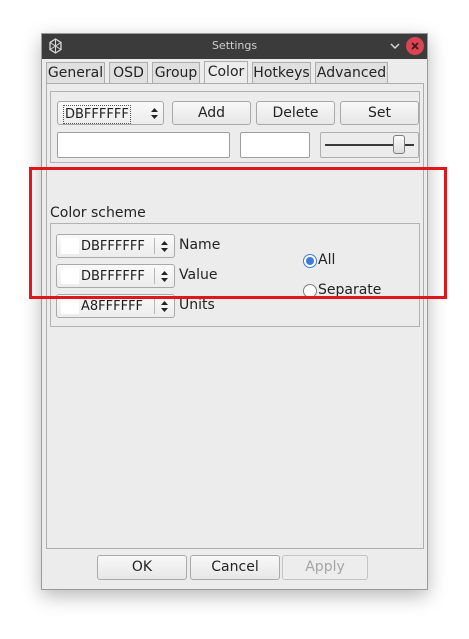 The width and height of the screenshot is (469, 639). What do you see at coordinates (176, 72) in the screenshot?
I see `tab-group: Group` at bounding box center [176, 72].